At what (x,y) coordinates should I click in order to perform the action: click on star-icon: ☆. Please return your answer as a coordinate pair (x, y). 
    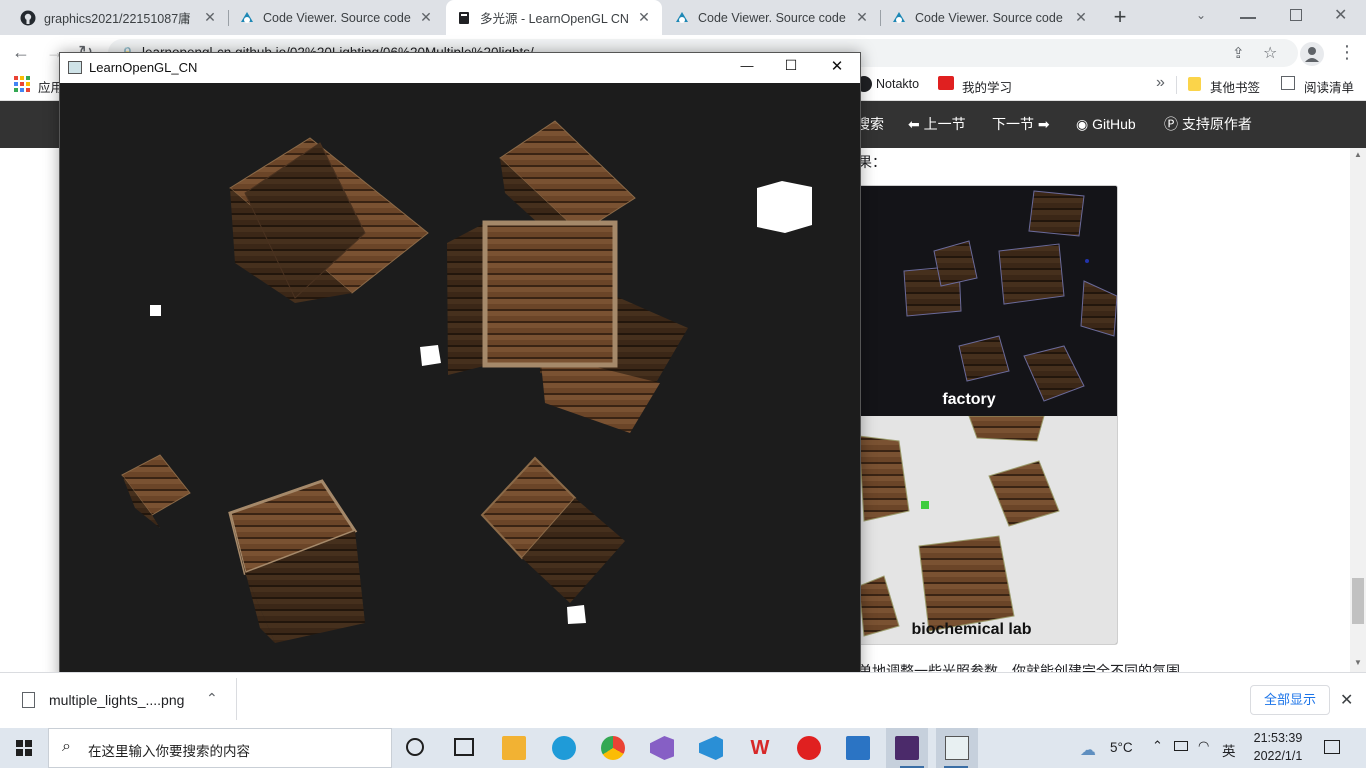
    Looking at the image, I should click on (1270, 53).